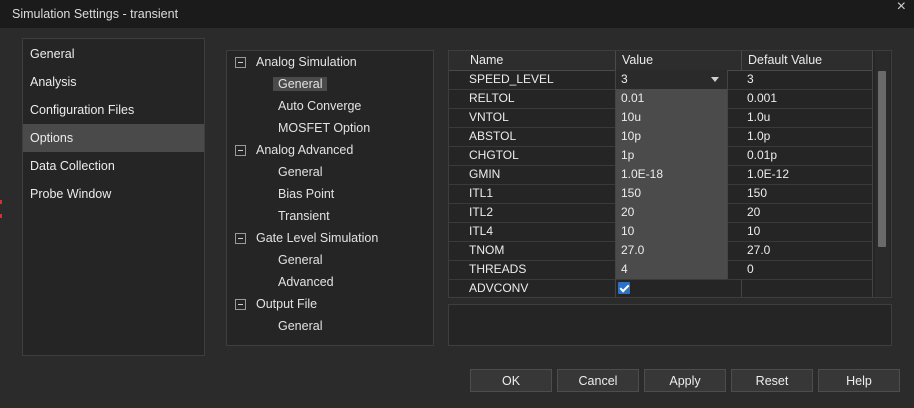  What do you see at coordinates (807, 98) in the screenshot?
I see `default-value: 0.001` at bounding box center [807, 98].